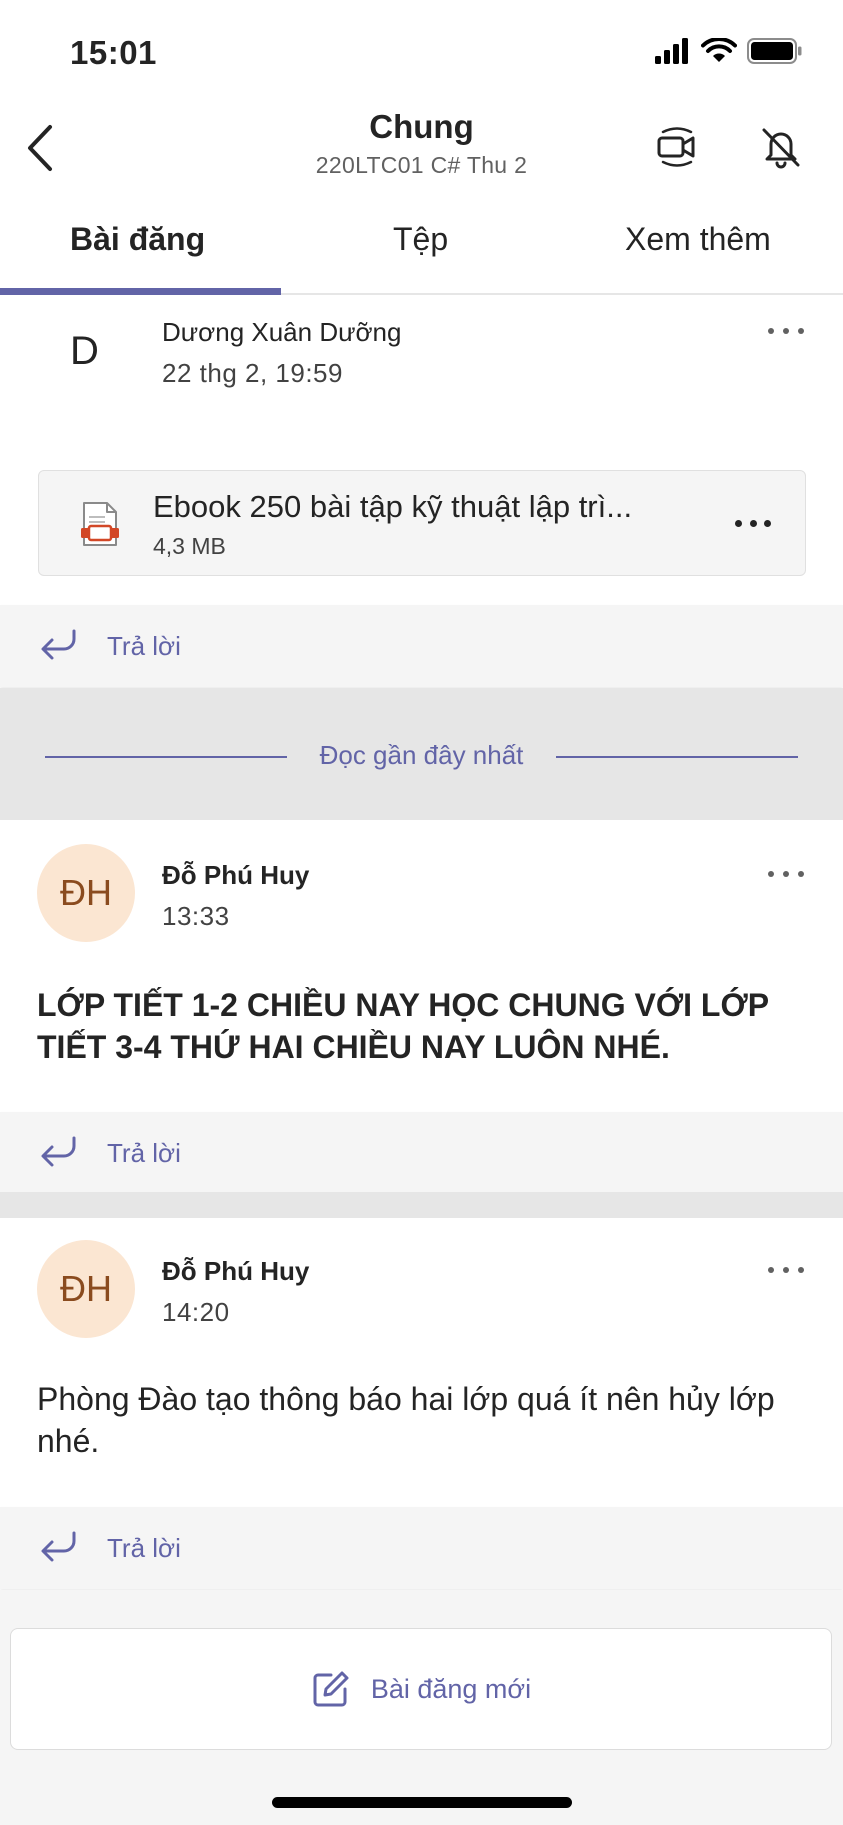  What do you see at coordinates (113, 52) in the screenshot?
I see `status-time: 15:01` at bounding box center [113, 52].